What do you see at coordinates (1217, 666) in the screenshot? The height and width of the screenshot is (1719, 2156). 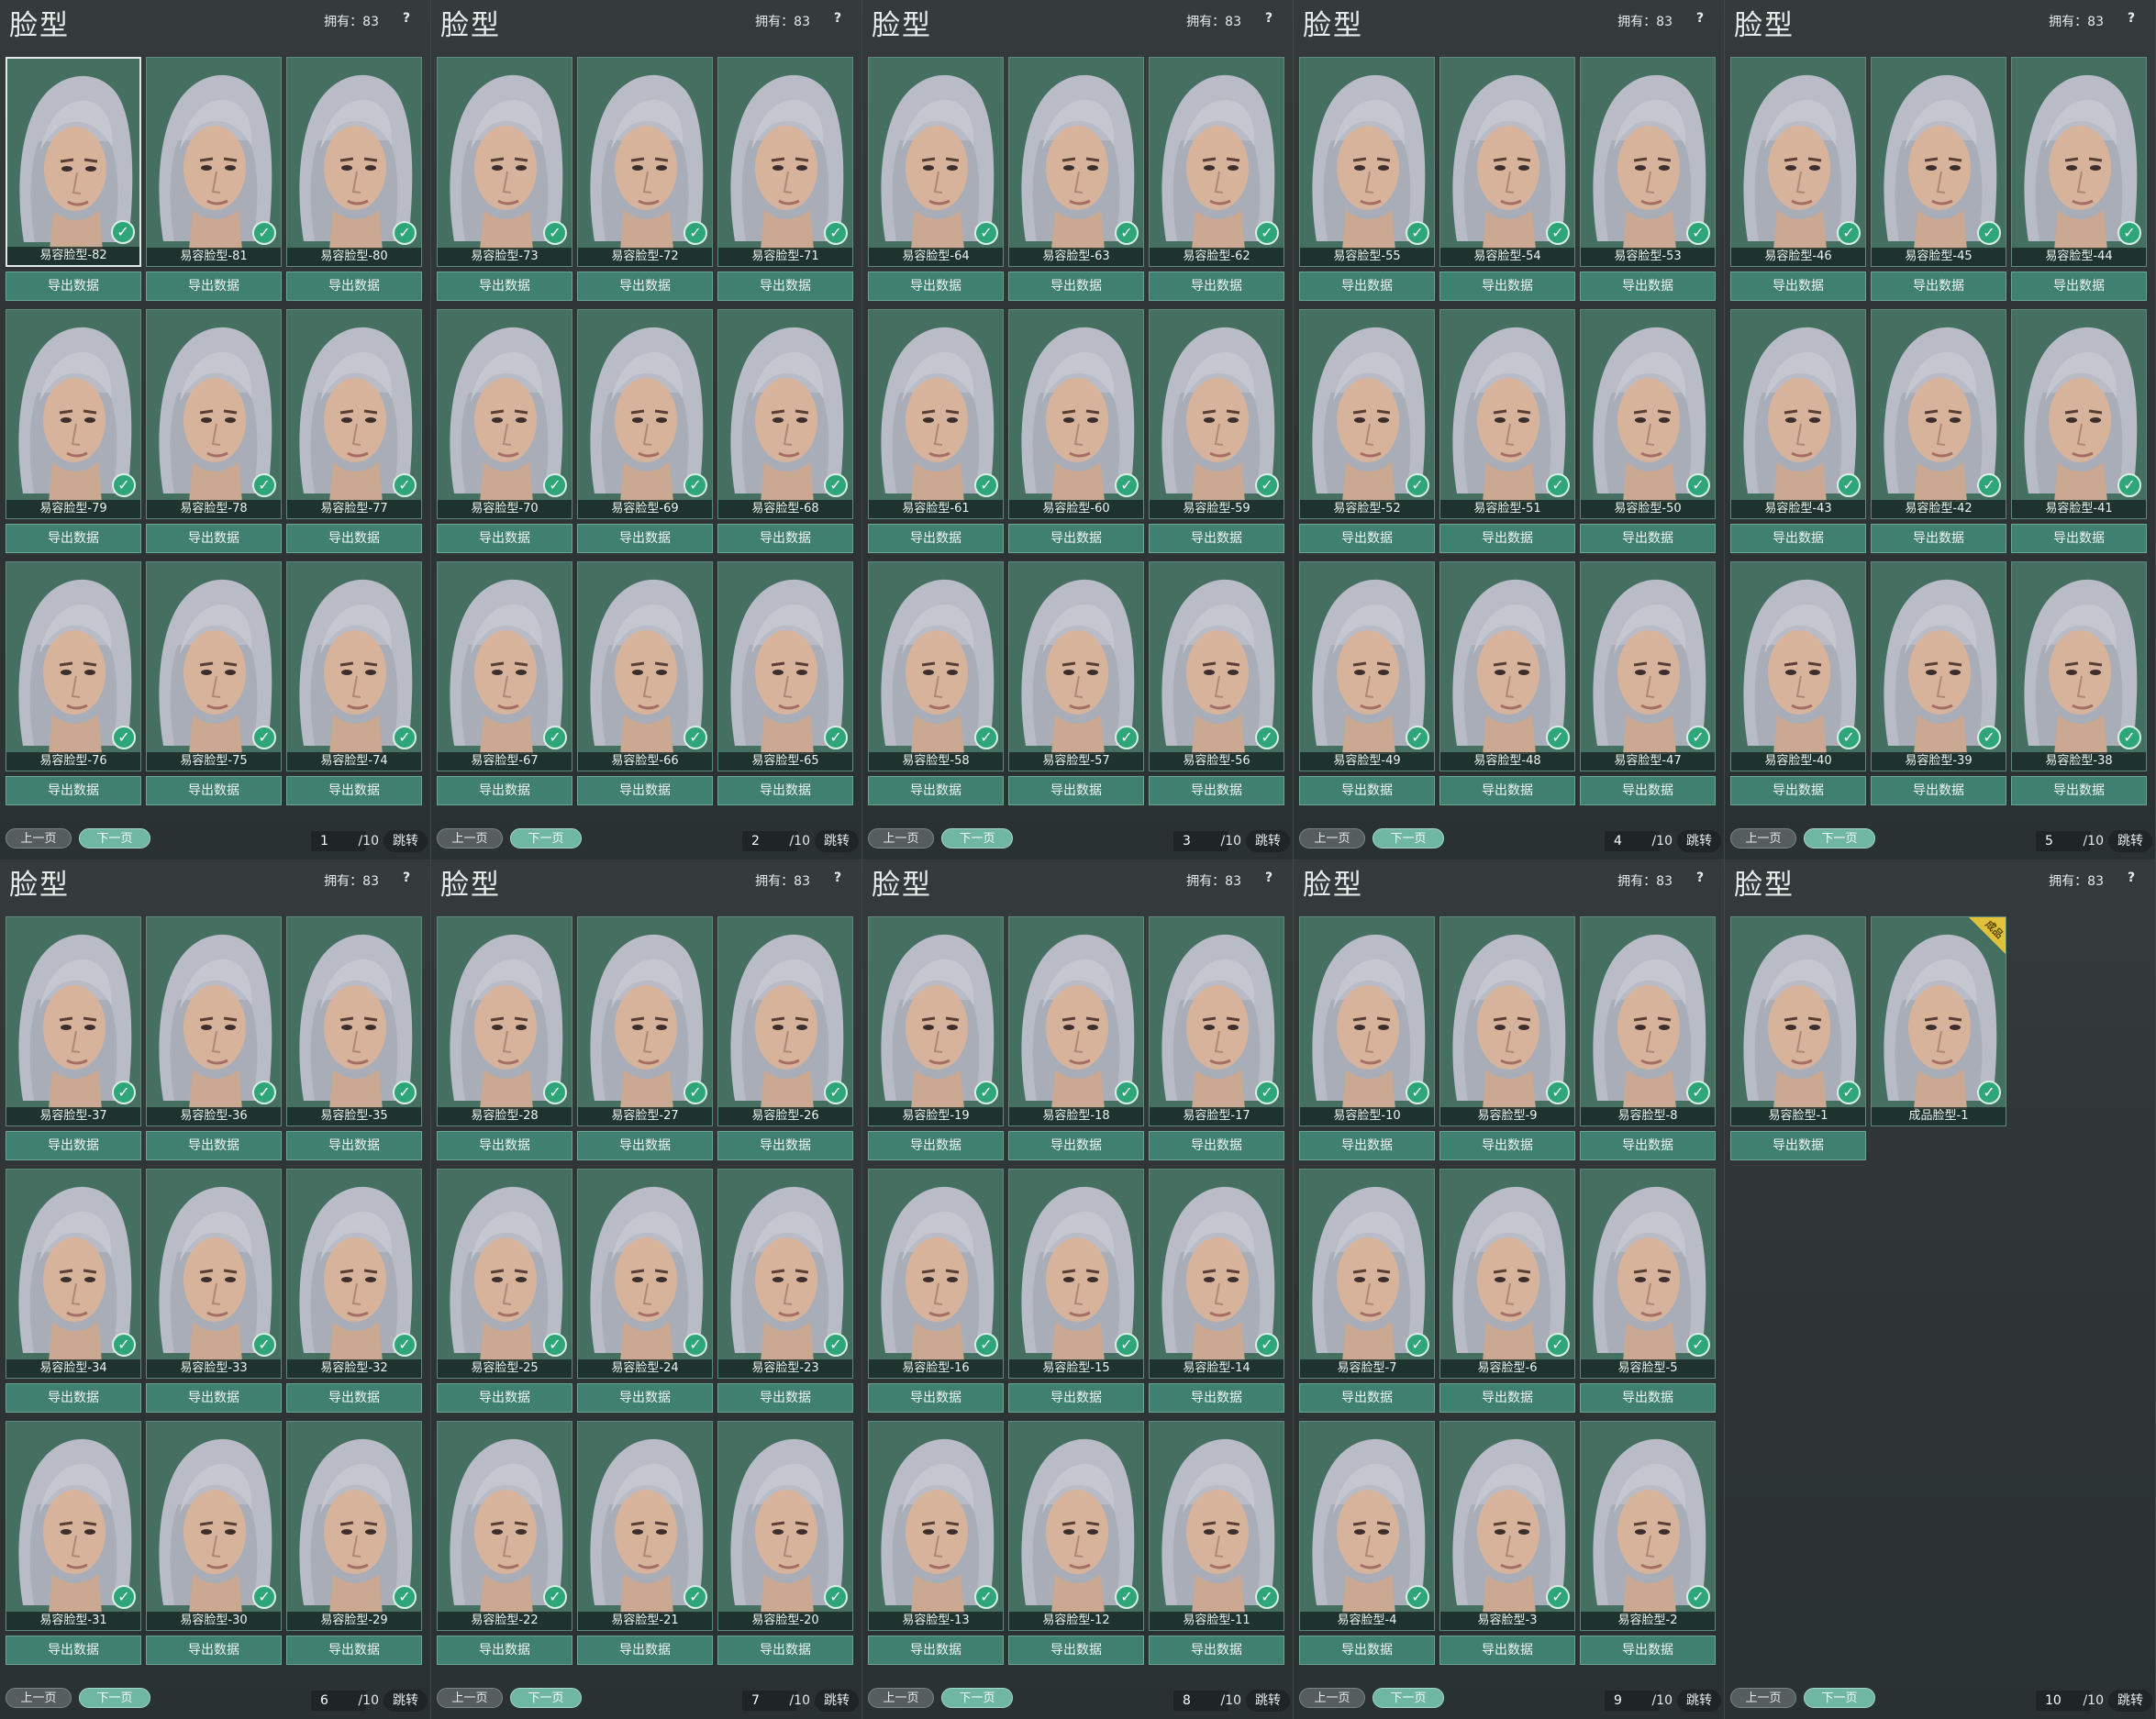 I see `face-card: ✓ 易容脸型-56` at bounding box center [1217, 666].